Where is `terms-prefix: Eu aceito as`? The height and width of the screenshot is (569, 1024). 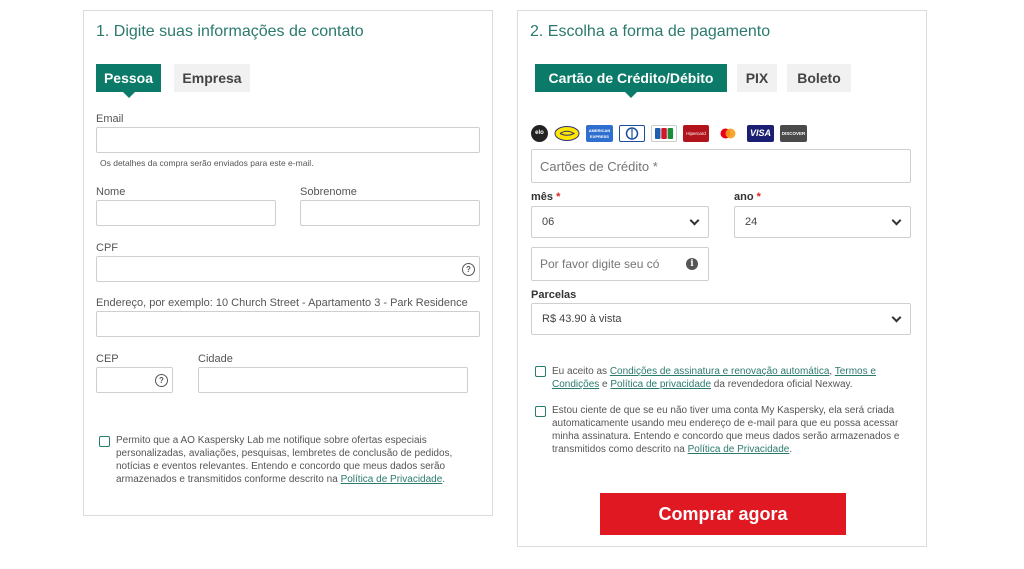 terms-prefix: Eu aceito as is located at coordinates (581, 371).